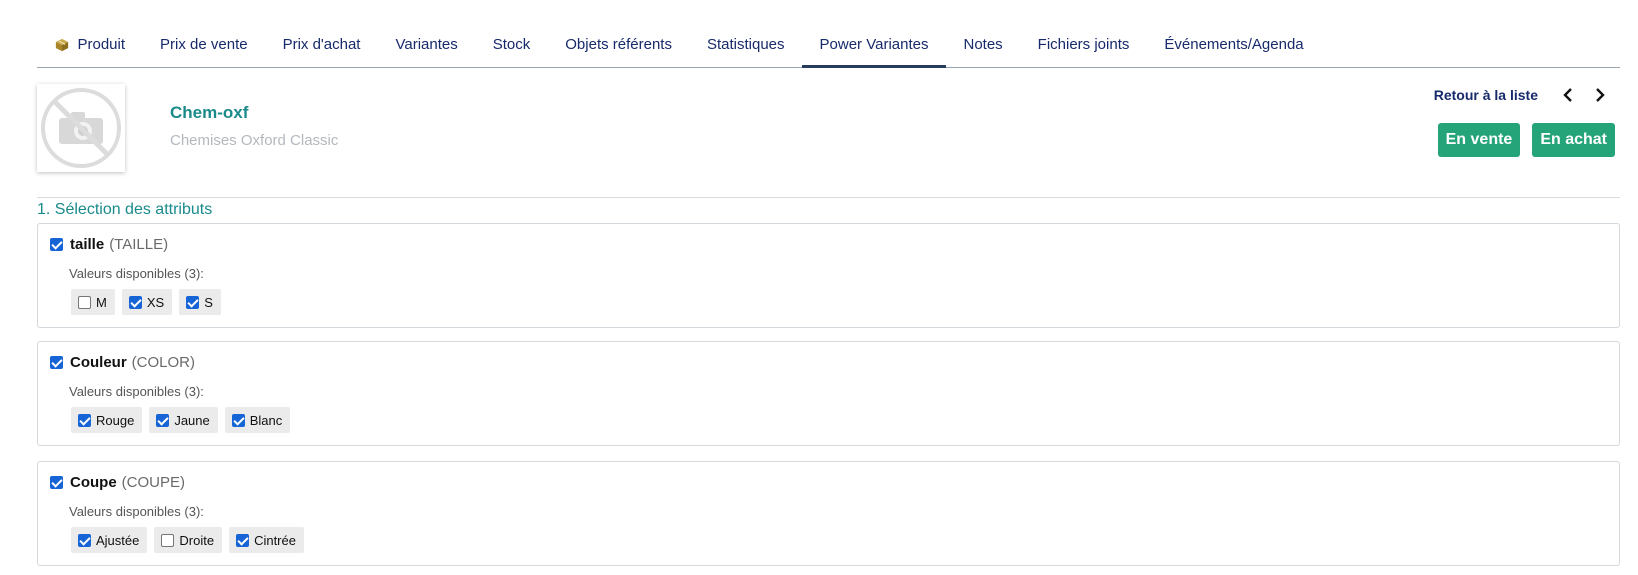 This screenshot has width=1638, height=575. I want to click on tab-prix-d-achat: Prix d'achat, so click(321, 44).